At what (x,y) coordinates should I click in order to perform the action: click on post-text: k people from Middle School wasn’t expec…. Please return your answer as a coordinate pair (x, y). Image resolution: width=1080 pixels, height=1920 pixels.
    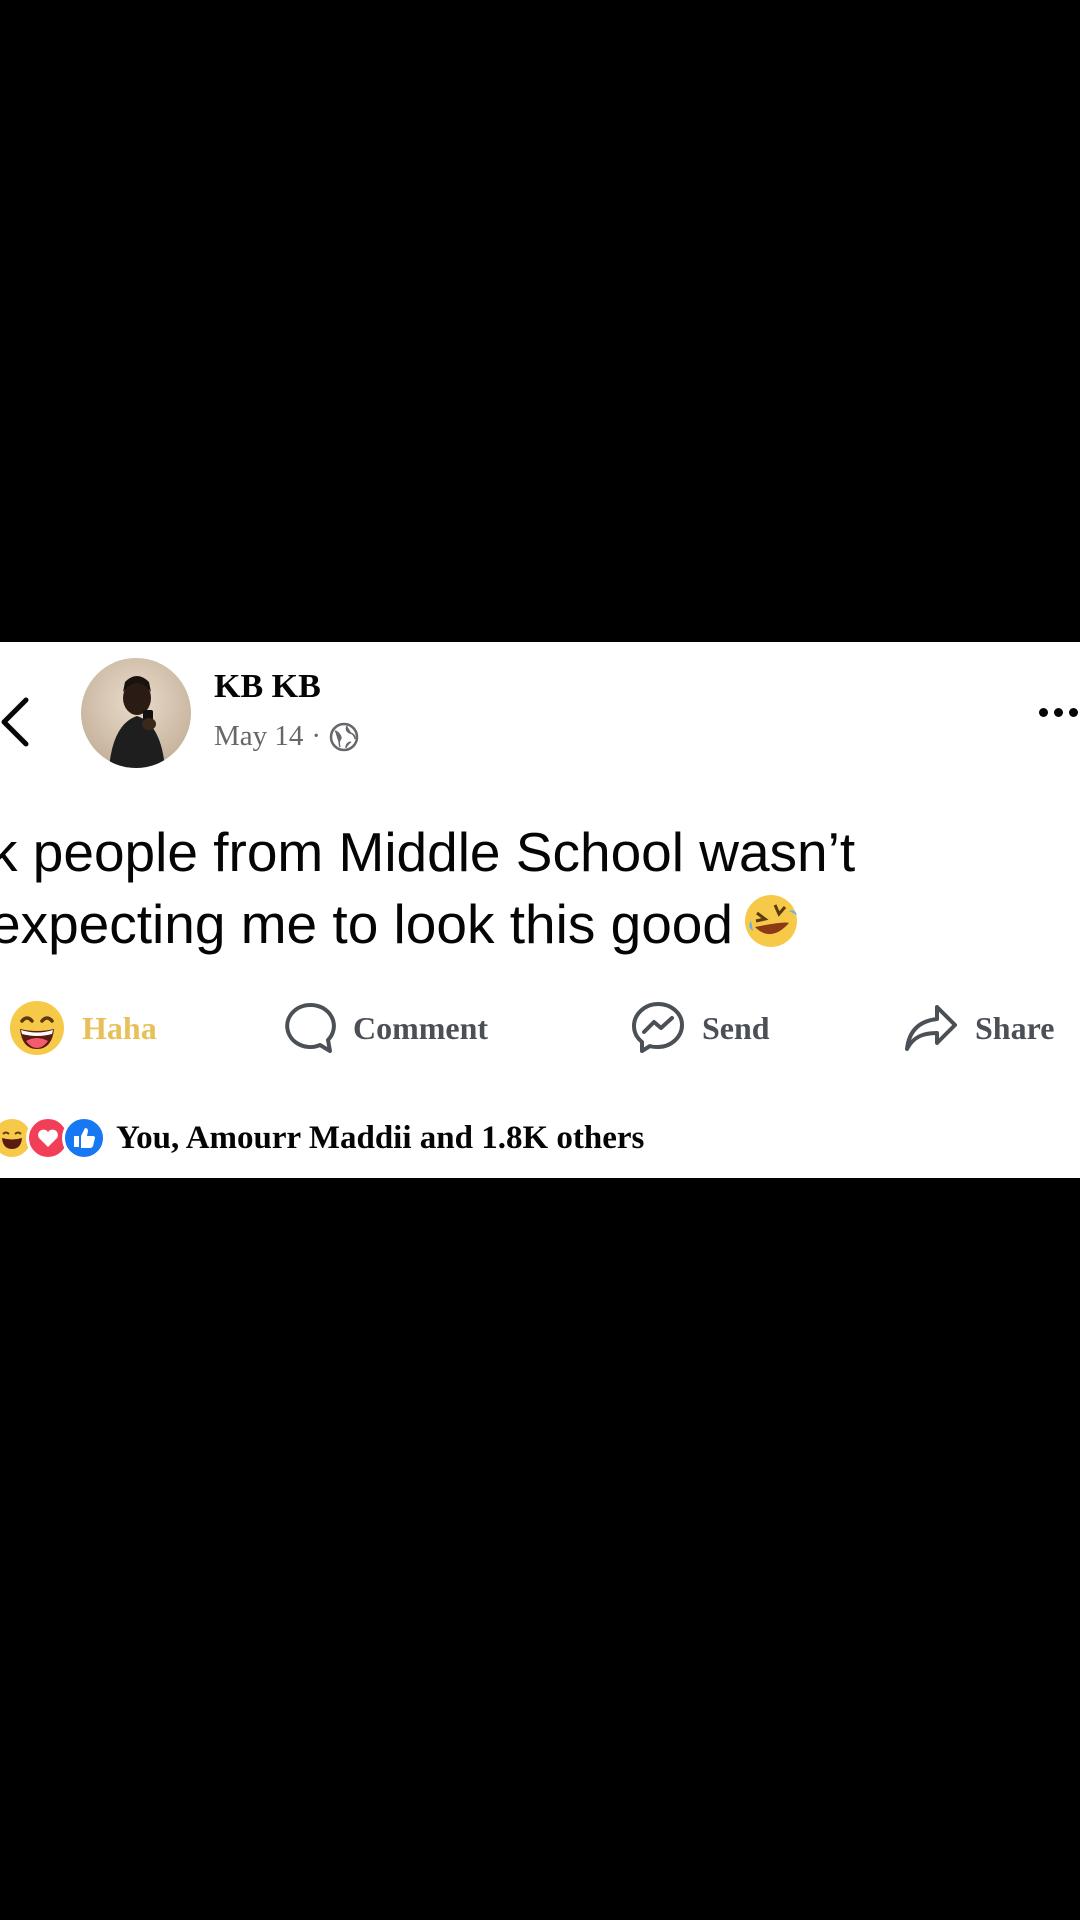
    Looking at the image, I should click on (540, 888).